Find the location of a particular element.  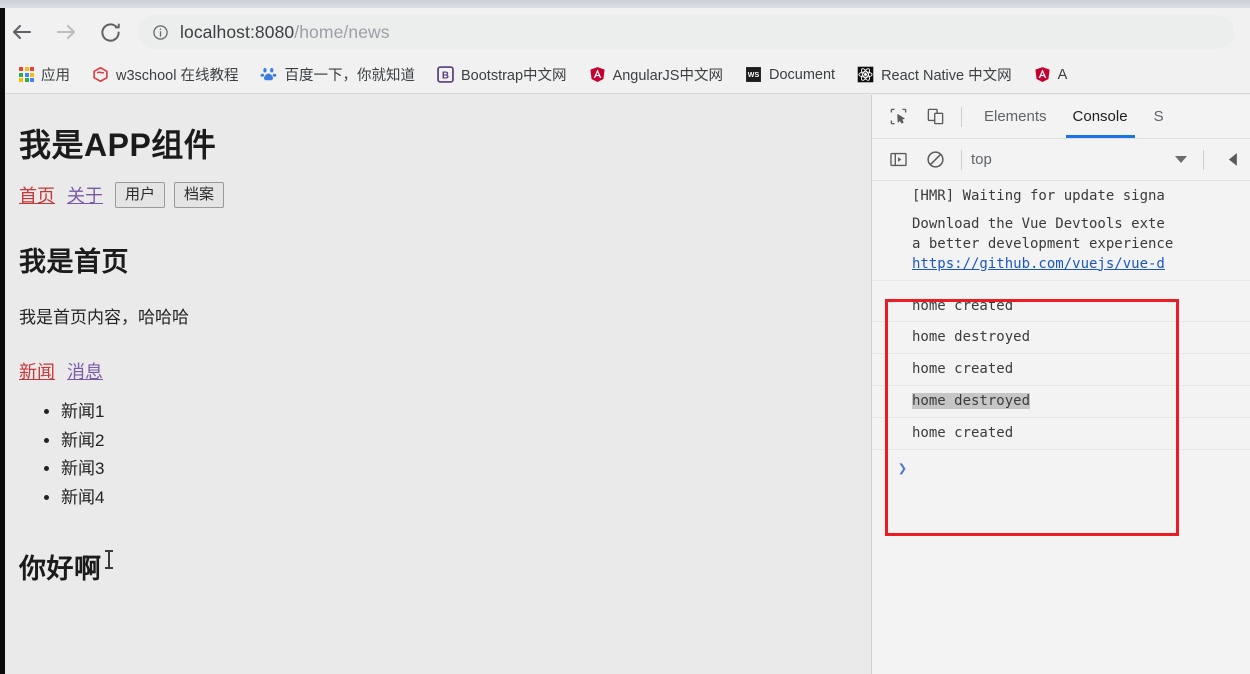

svg-text: WS is located at coordinates (754, 75).